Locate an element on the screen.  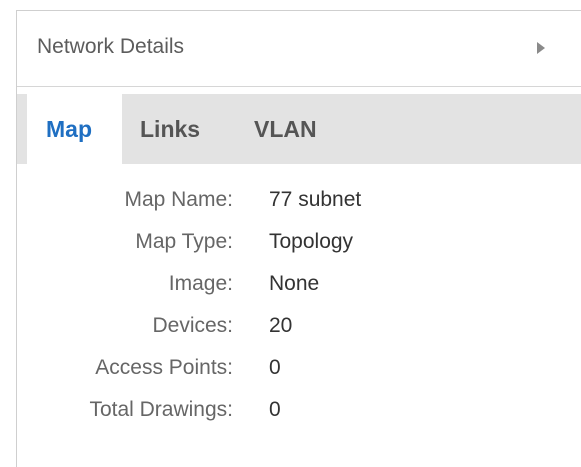
detail-row-map-name: Map Name: 77 subnet is located at coordinates (299, 209).